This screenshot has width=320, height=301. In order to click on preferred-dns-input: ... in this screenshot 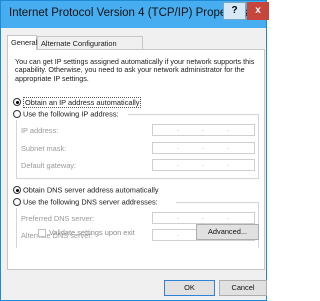, I will do `click(203, 218)`.